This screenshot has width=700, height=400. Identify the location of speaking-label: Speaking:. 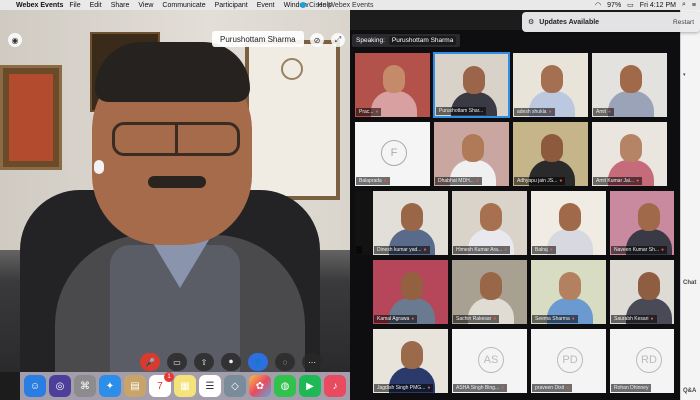
(370, 40).